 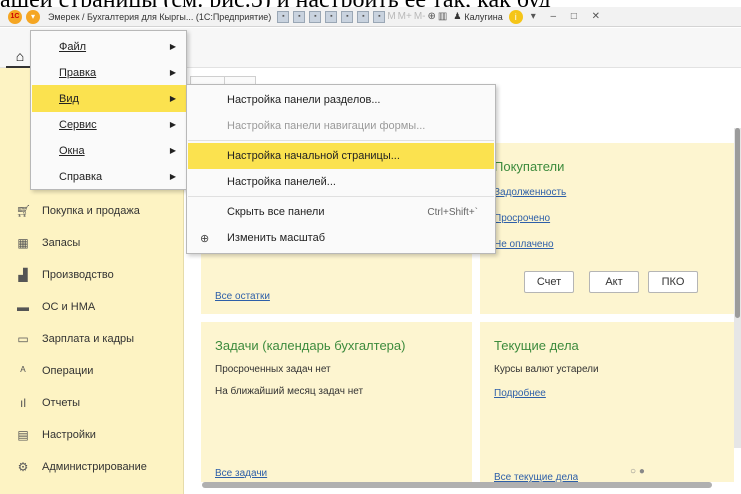 I want to click on sidebar-item-label: Производство, so click(x=78, y=275).